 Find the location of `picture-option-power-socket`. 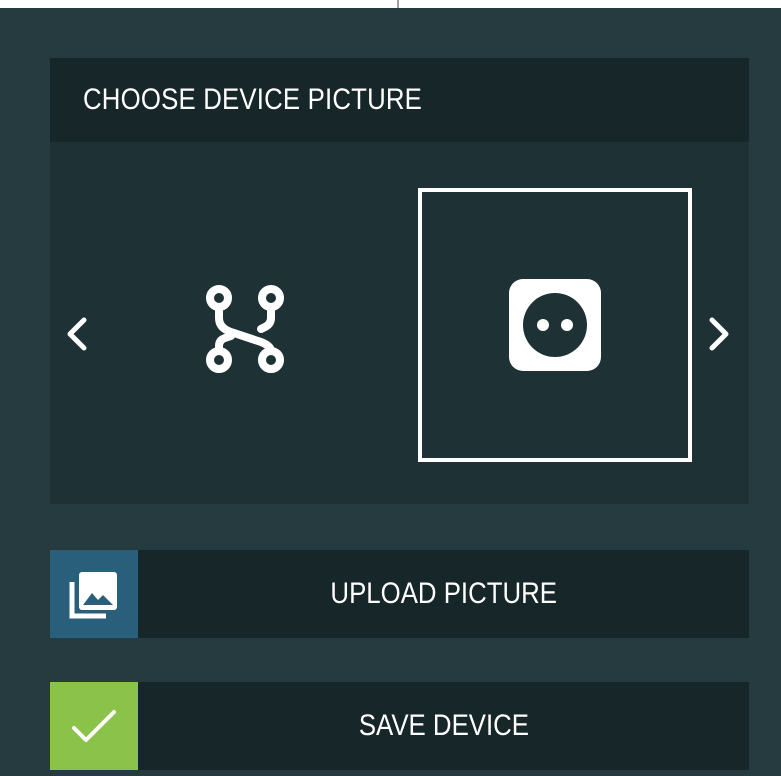

picture-option-power-socket is located at coordinates (555, 325).